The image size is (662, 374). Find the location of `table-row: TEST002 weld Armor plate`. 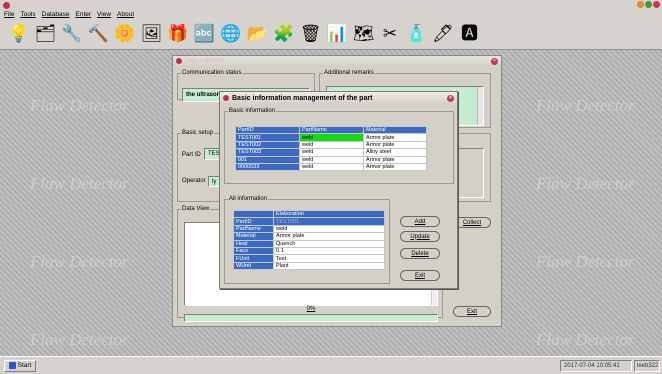

table-row: TEST002 weld Armor plate is located at coordinates (331, 145).